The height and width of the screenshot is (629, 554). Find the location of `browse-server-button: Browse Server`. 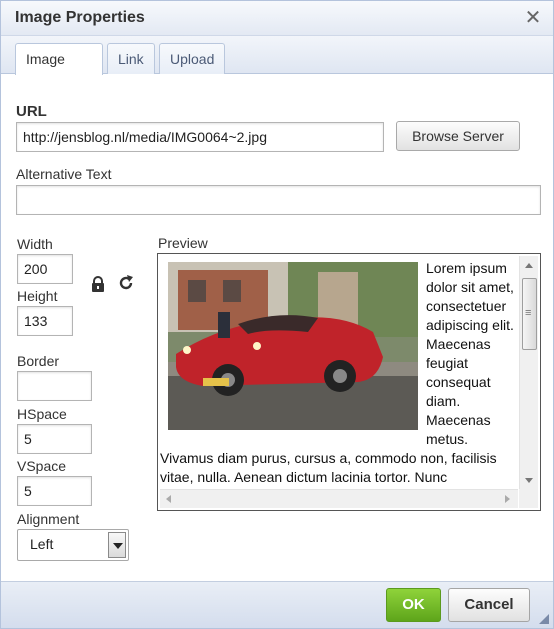

browse-server-button: Browse Server is located at coordinates (458, 136).